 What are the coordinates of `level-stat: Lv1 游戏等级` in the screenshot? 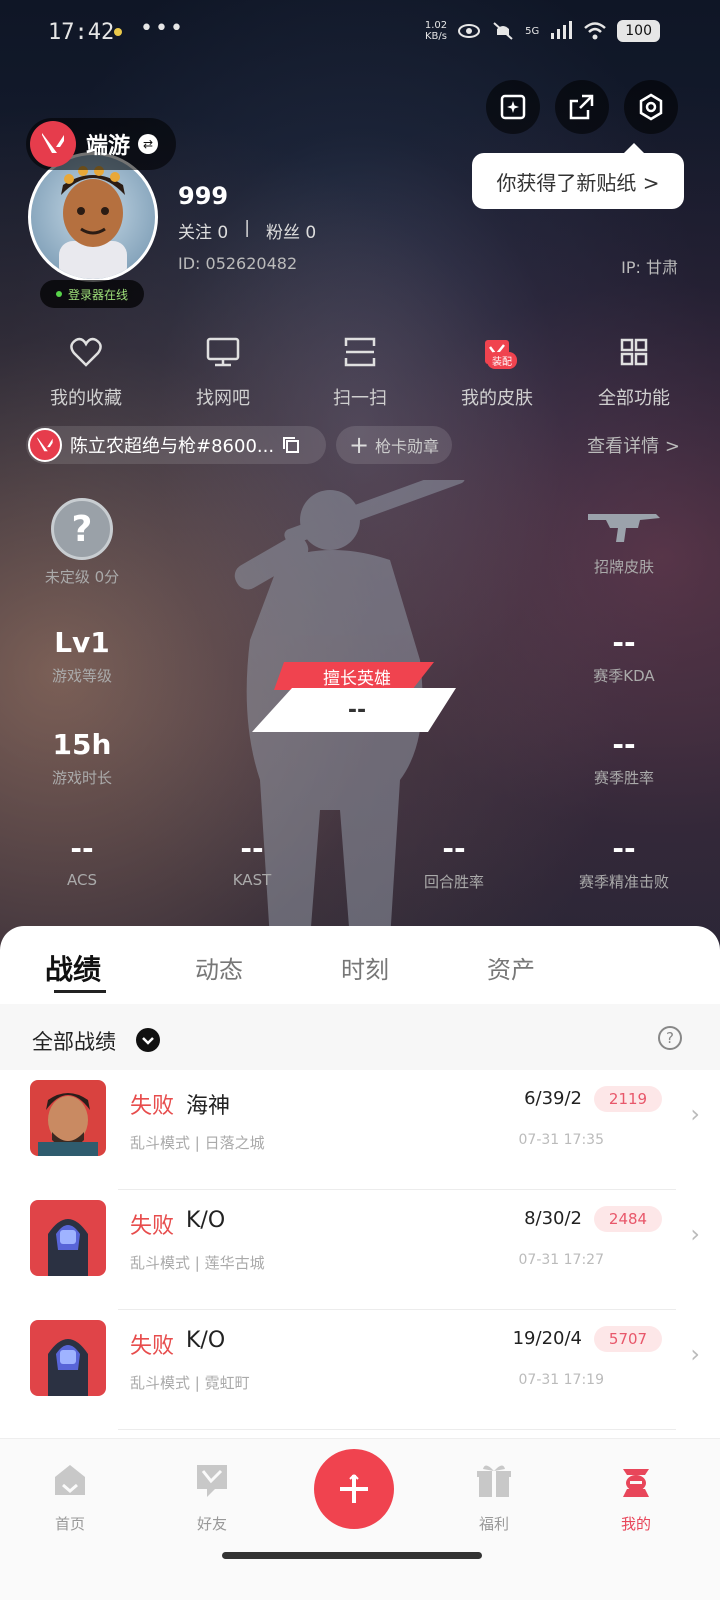 It's located at (82, 656).